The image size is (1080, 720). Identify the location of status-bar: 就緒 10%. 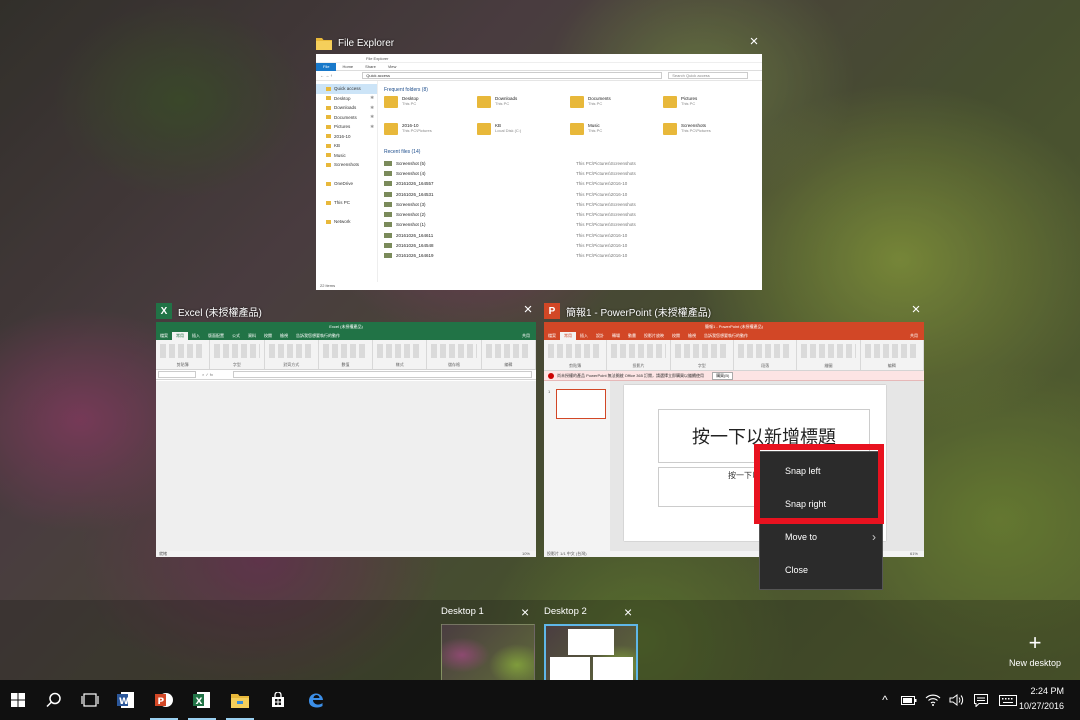
(346, 554).